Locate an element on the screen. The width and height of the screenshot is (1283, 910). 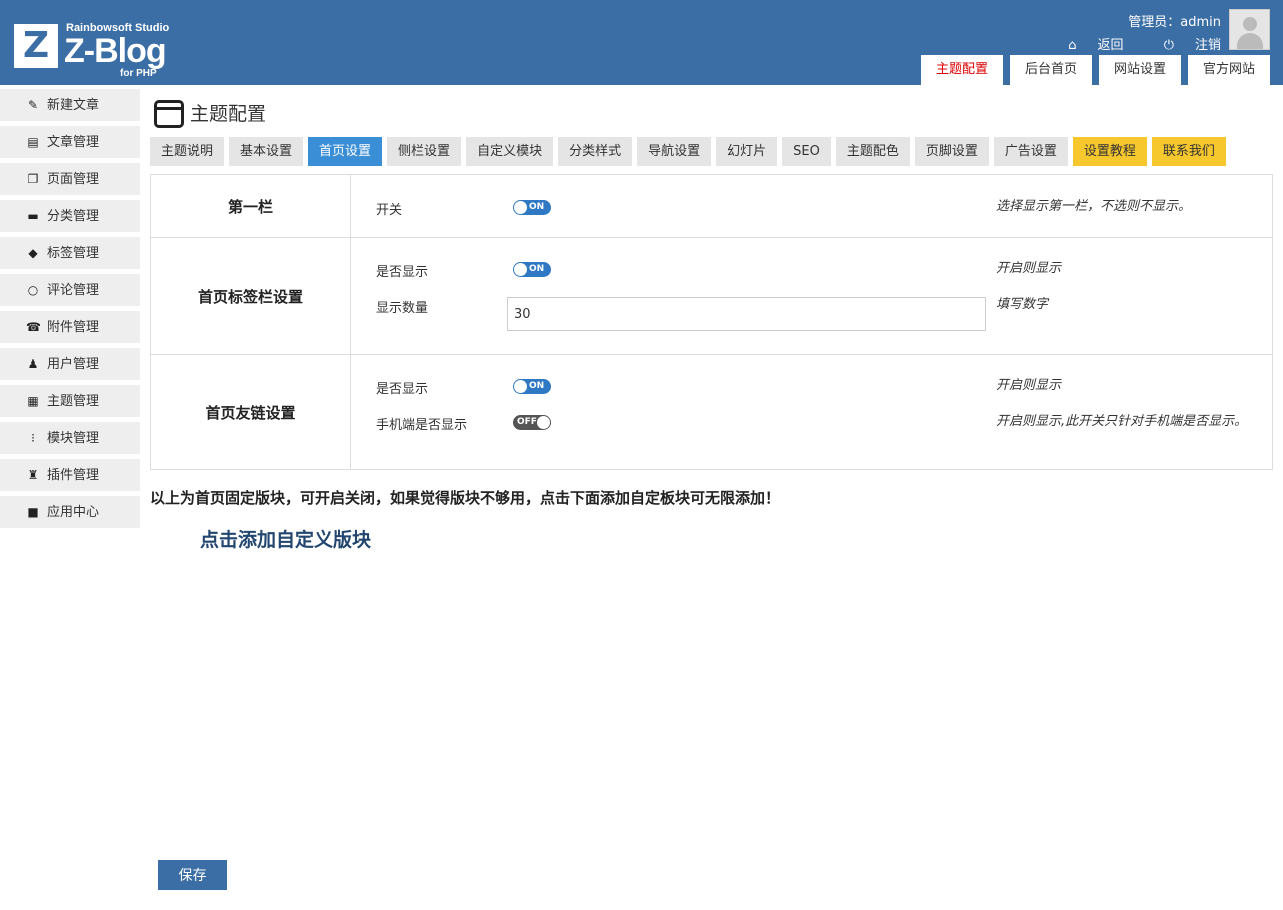
links-show-label: 是否显示 is located at coordinates (402, 389).